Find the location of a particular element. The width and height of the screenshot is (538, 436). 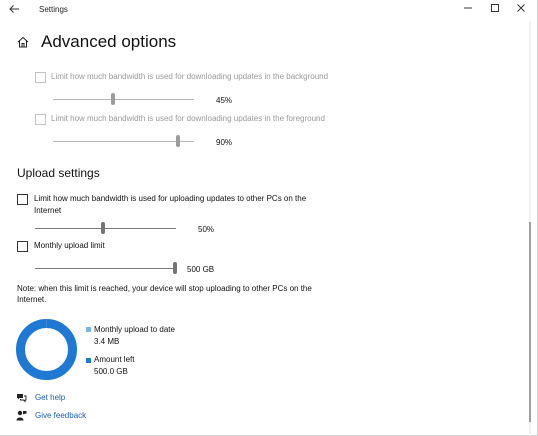

background-download-value: 45% is located at coordinates (224, 100).